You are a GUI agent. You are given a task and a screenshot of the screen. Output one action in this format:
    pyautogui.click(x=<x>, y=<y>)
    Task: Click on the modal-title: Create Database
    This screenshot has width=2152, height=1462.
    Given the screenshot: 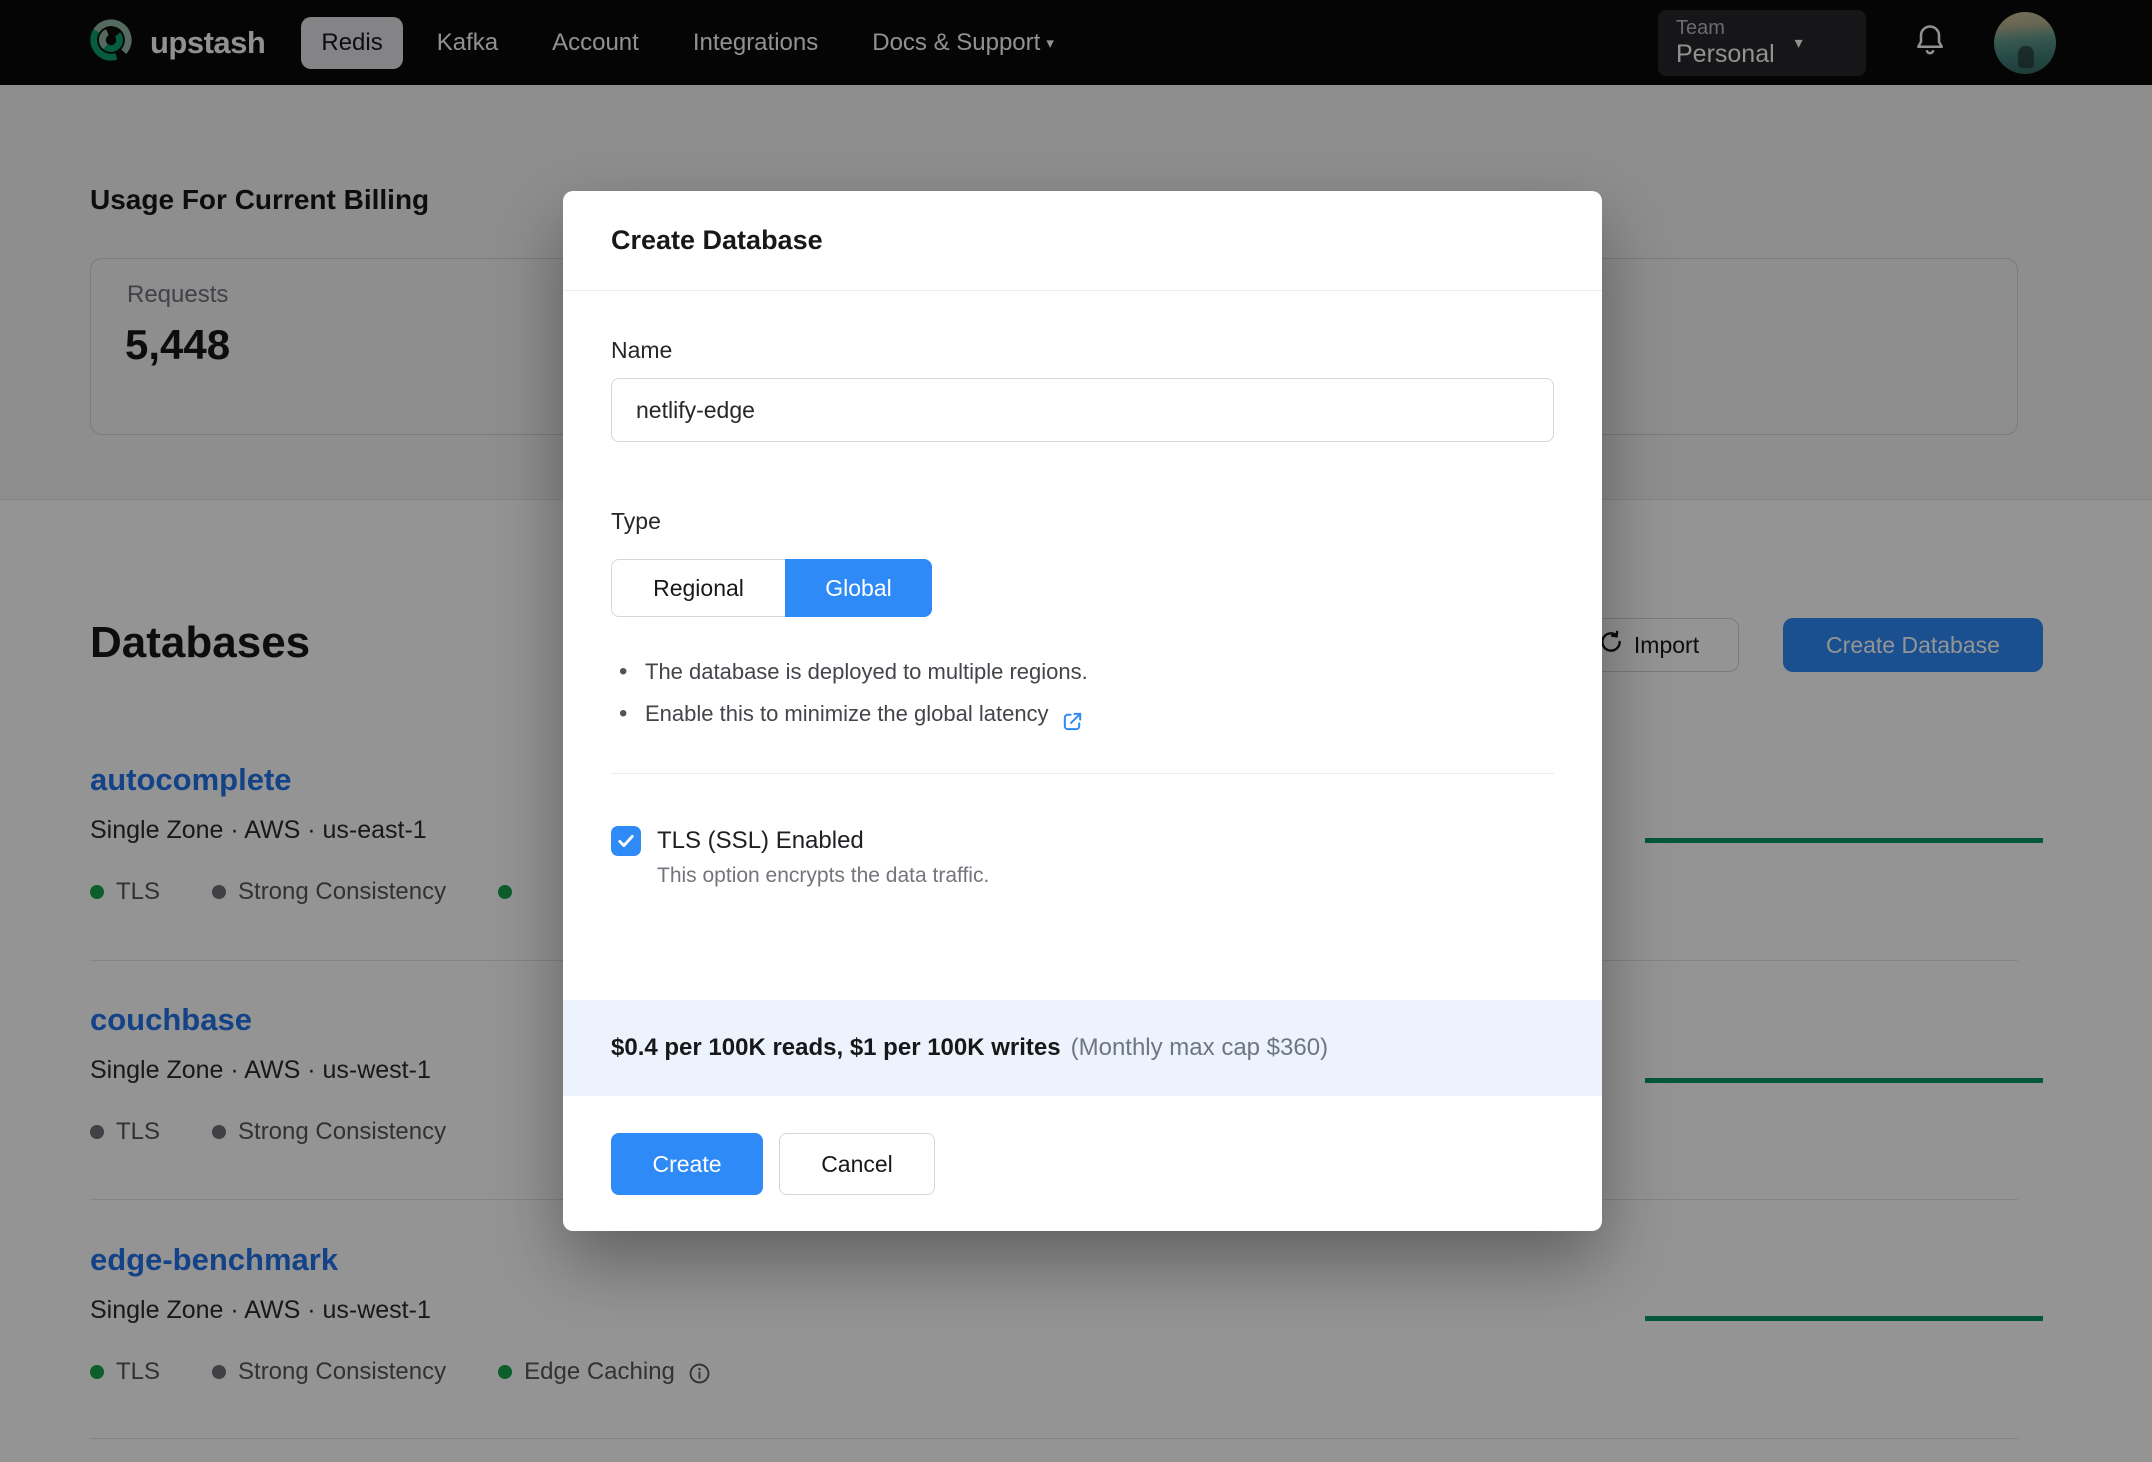 What is the action you would take?
    pyautogui.click(x=717, y=240)
    